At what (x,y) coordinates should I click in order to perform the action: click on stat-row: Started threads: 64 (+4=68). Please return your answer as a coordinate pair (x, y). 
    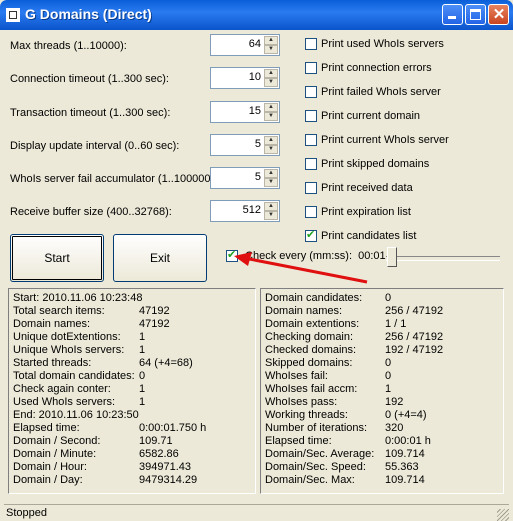
    Looking at the image, I should click on (103, 363).